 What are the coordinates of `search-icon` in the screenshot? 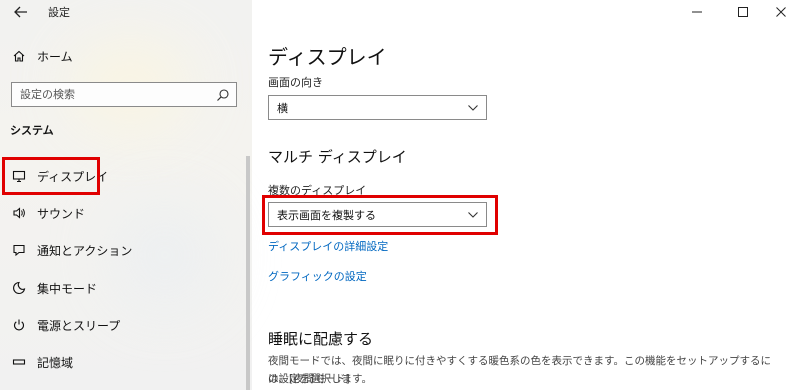 It's located at (223, 95).